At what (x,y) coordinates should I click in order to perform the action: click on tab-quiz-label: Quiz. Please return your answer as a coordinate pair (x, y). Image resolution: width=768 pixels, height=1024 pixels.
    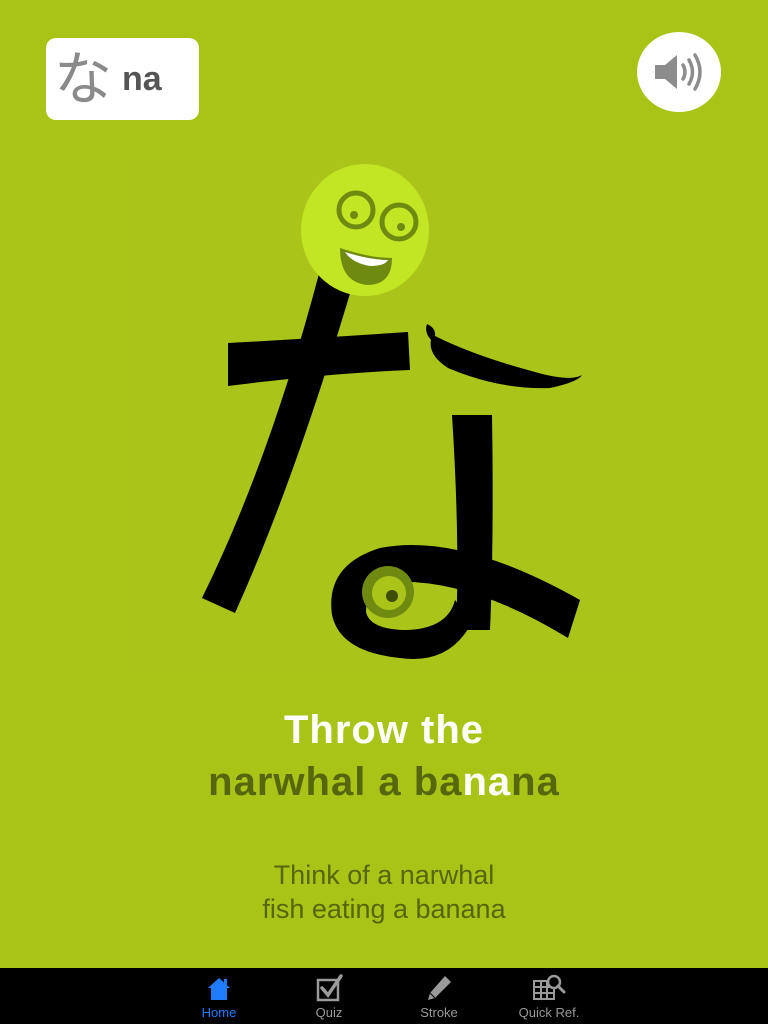
    Looking at the image, I should click on (329, 1012).